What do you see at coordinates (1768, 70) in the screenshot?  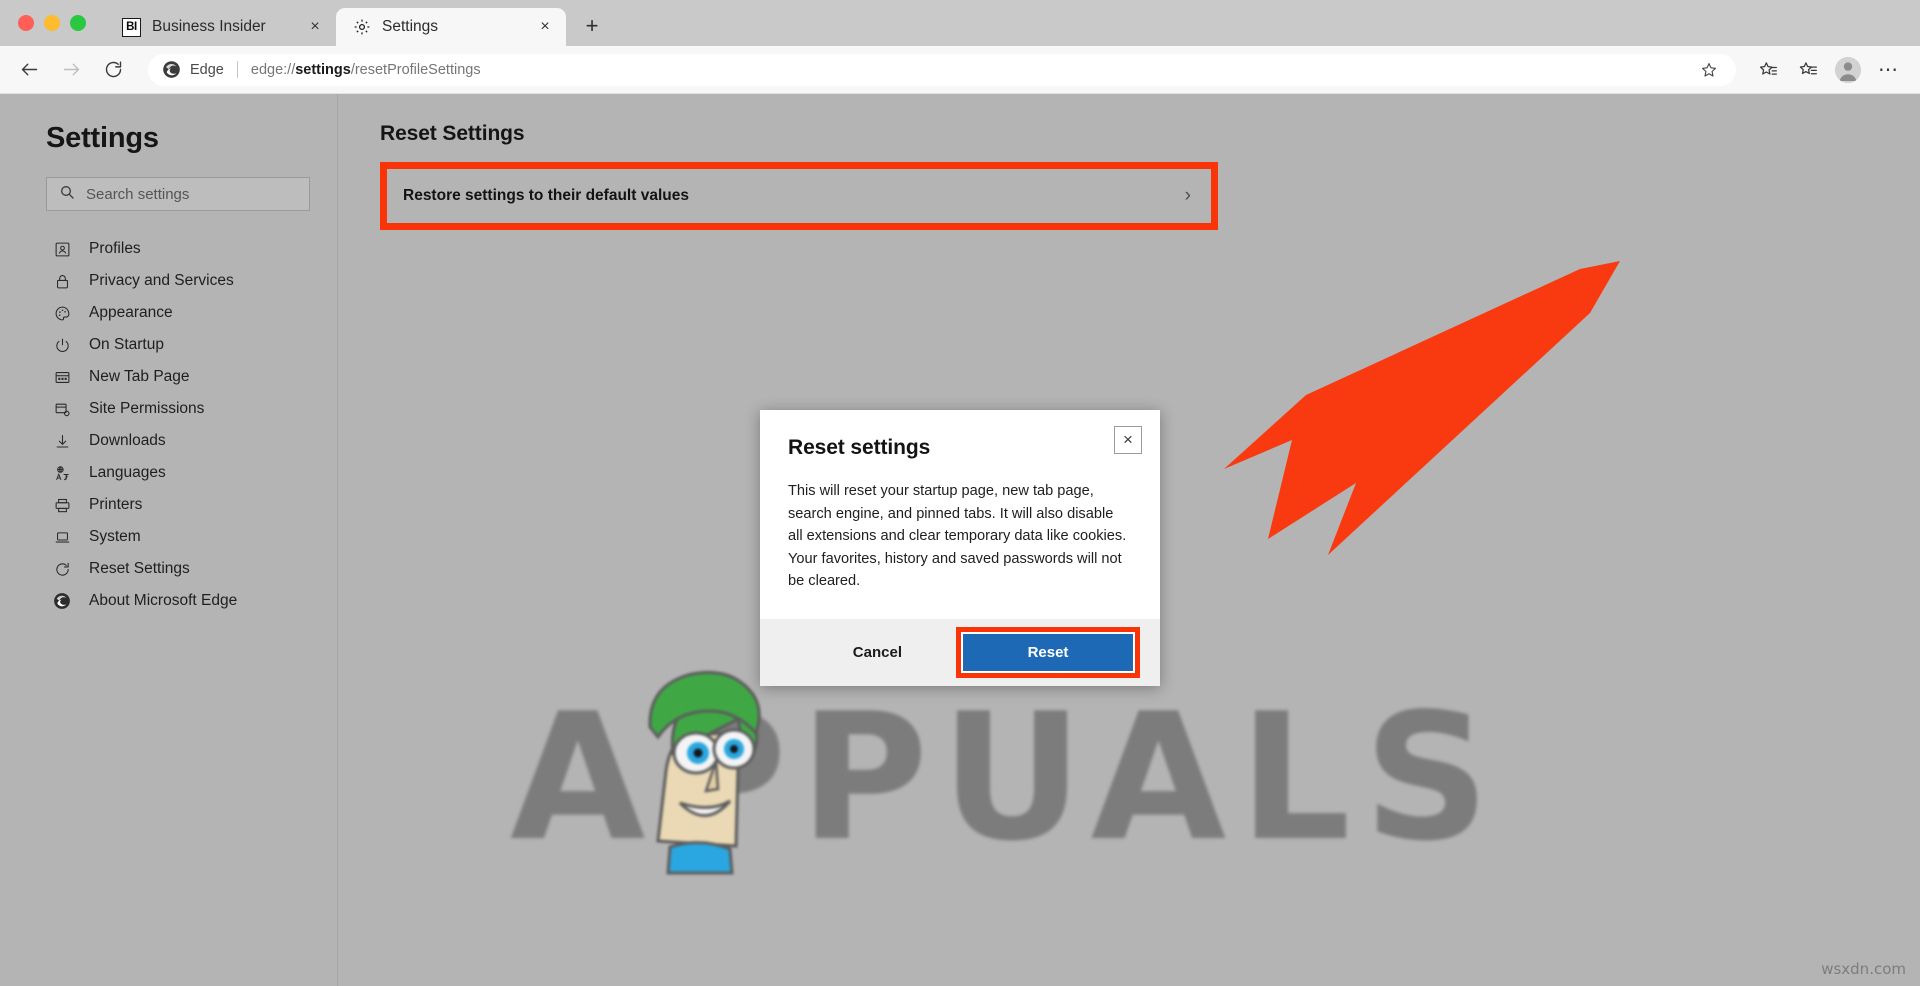 I see `favorites-star-icon` at bounding box center [1768, 70].